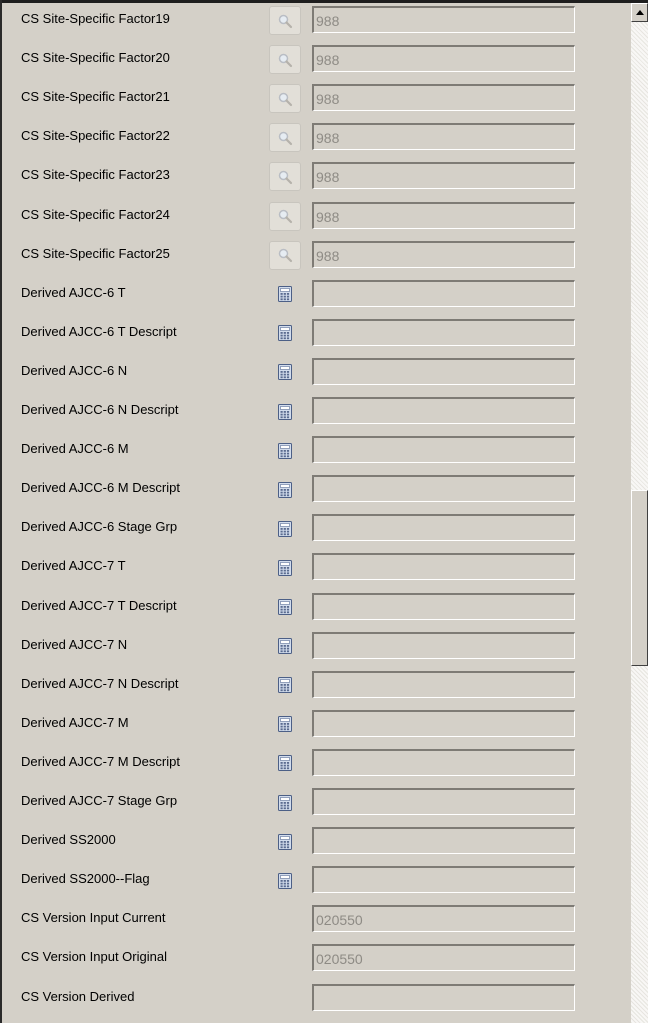 This screenshot has height=1023, width=648. Describe the element at coordinates (68, 840) in the screenshot. I see `field-label: Derived SS2000` at that location.